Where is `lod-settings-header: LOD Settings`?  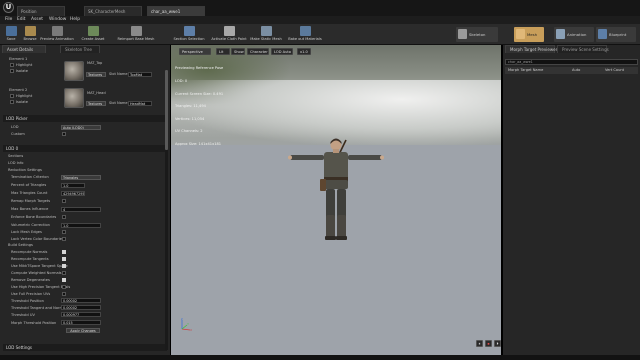 lod-settings-header: LOD Settings is located at coordinates (85, 347).